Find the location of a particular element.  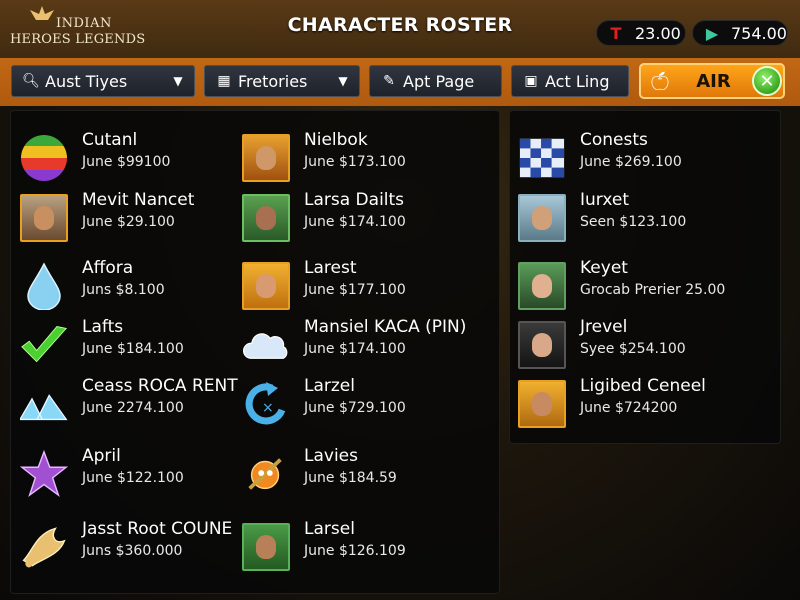

roster-item: Conests June $269.100 is located at coordinates (638, 157).